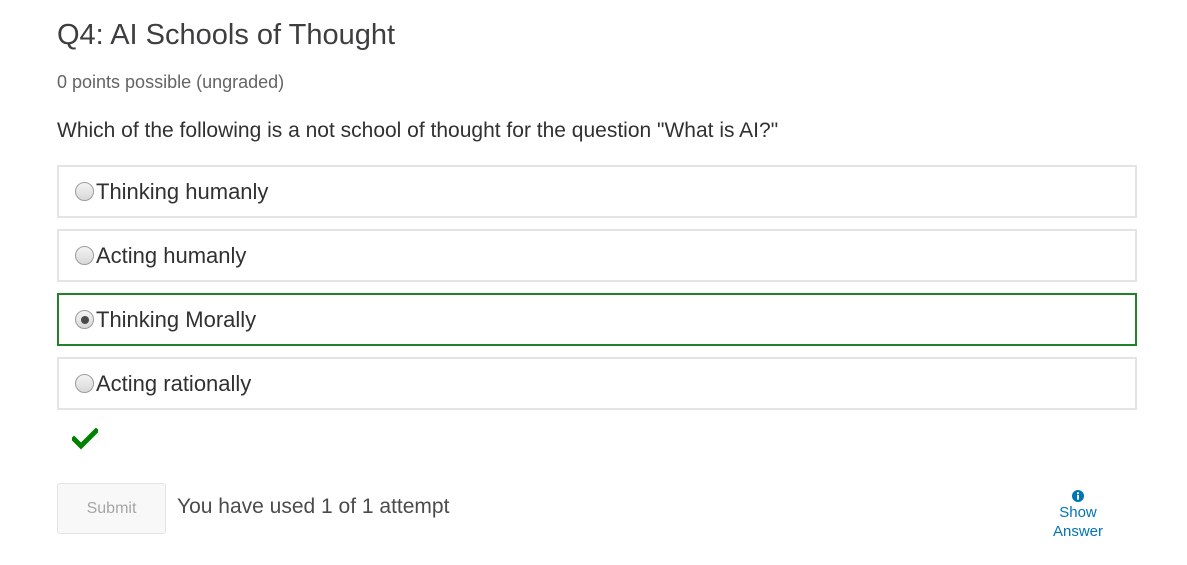 The image size is (1187, 565). What do you see at coordinates (1078, 522) in the screenshot?
I see `show-answer-label: Show Answer` at bounding box center [1078, 522].